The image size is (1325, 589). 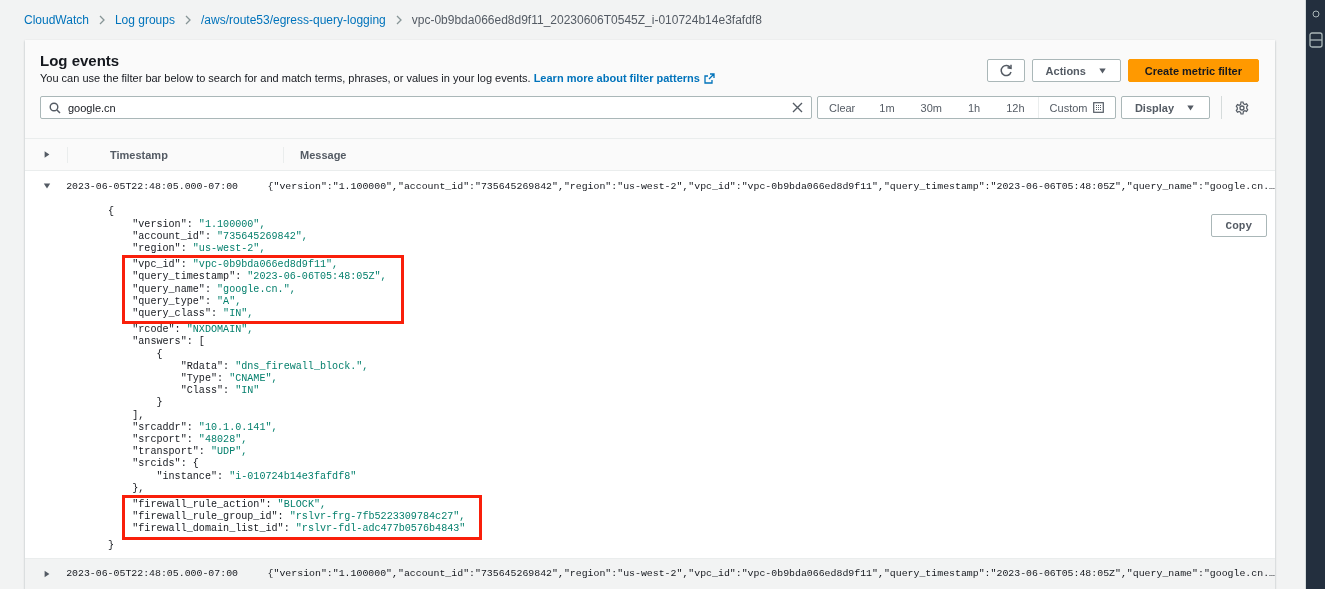 What do you see at coordinates (887, 107) in the screenshot?
I see `time-range-button: 1m` at bounding box center [887, 107].